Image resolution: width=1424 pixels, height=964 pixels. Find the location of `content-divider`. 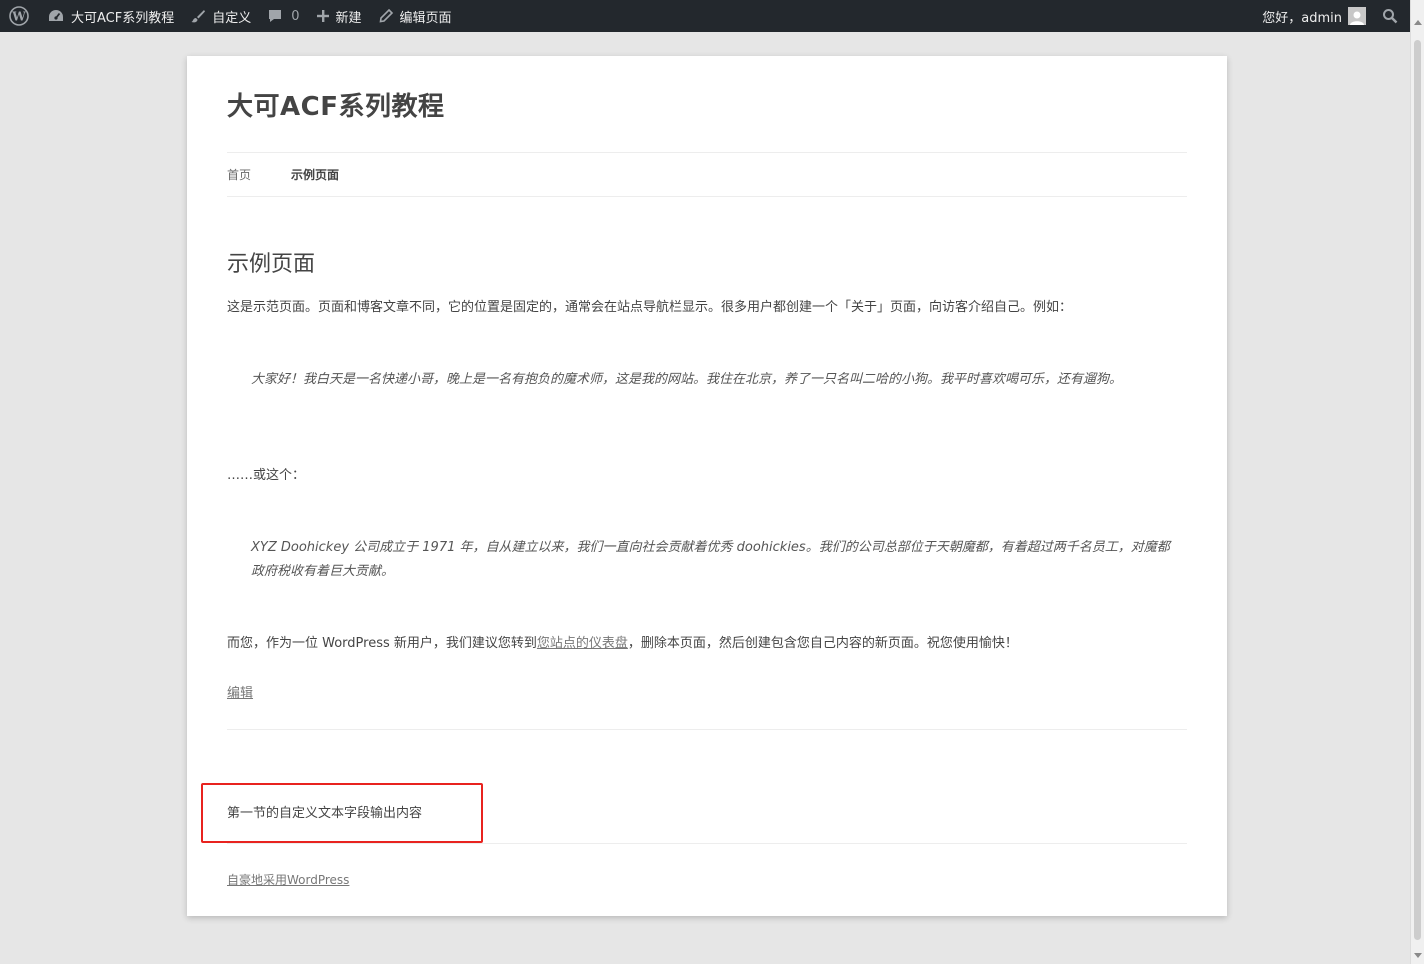

content-divider is located at coordinates (707, 729).